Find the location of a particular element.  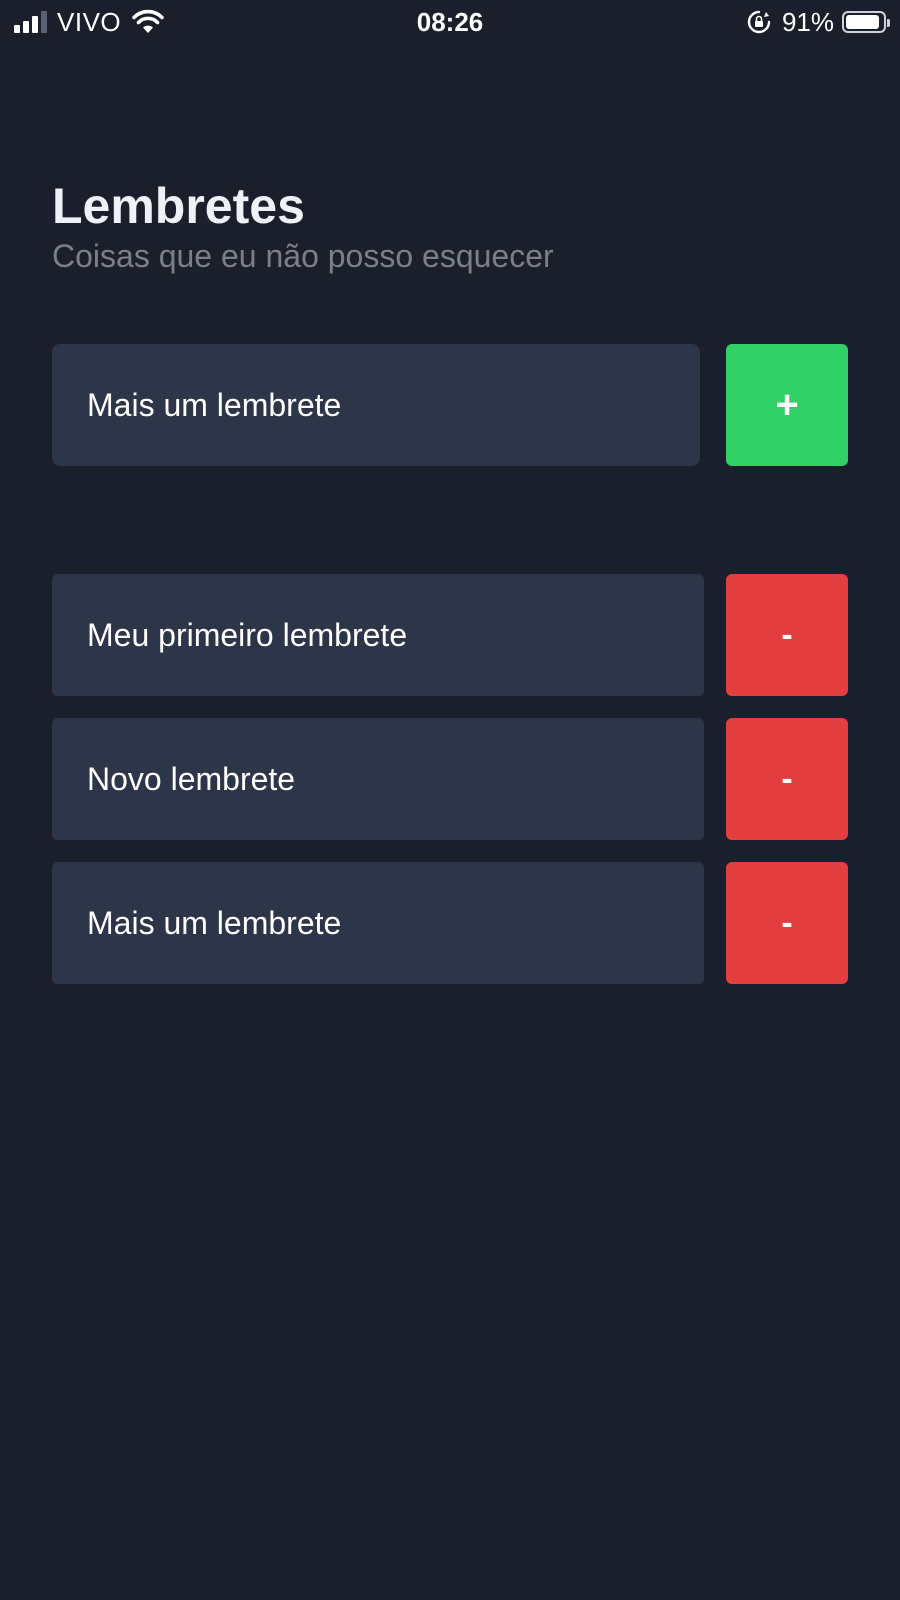

status-right: 91% is located at coordinates (818, 22).